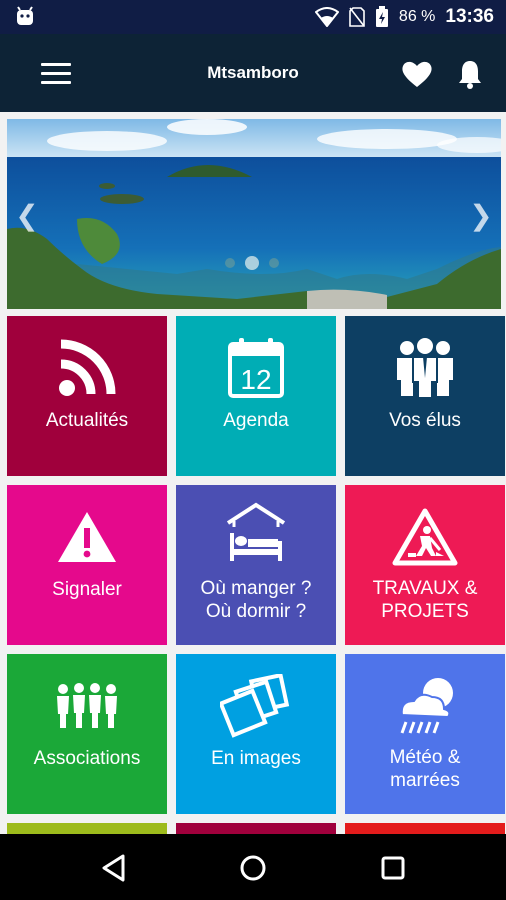 The width and height of the screenshot is (506, 900). What do you see at coordinates (256, 420) in the screenshot?
I see `tile-label: Agenda` at bounding box center [256, 420].